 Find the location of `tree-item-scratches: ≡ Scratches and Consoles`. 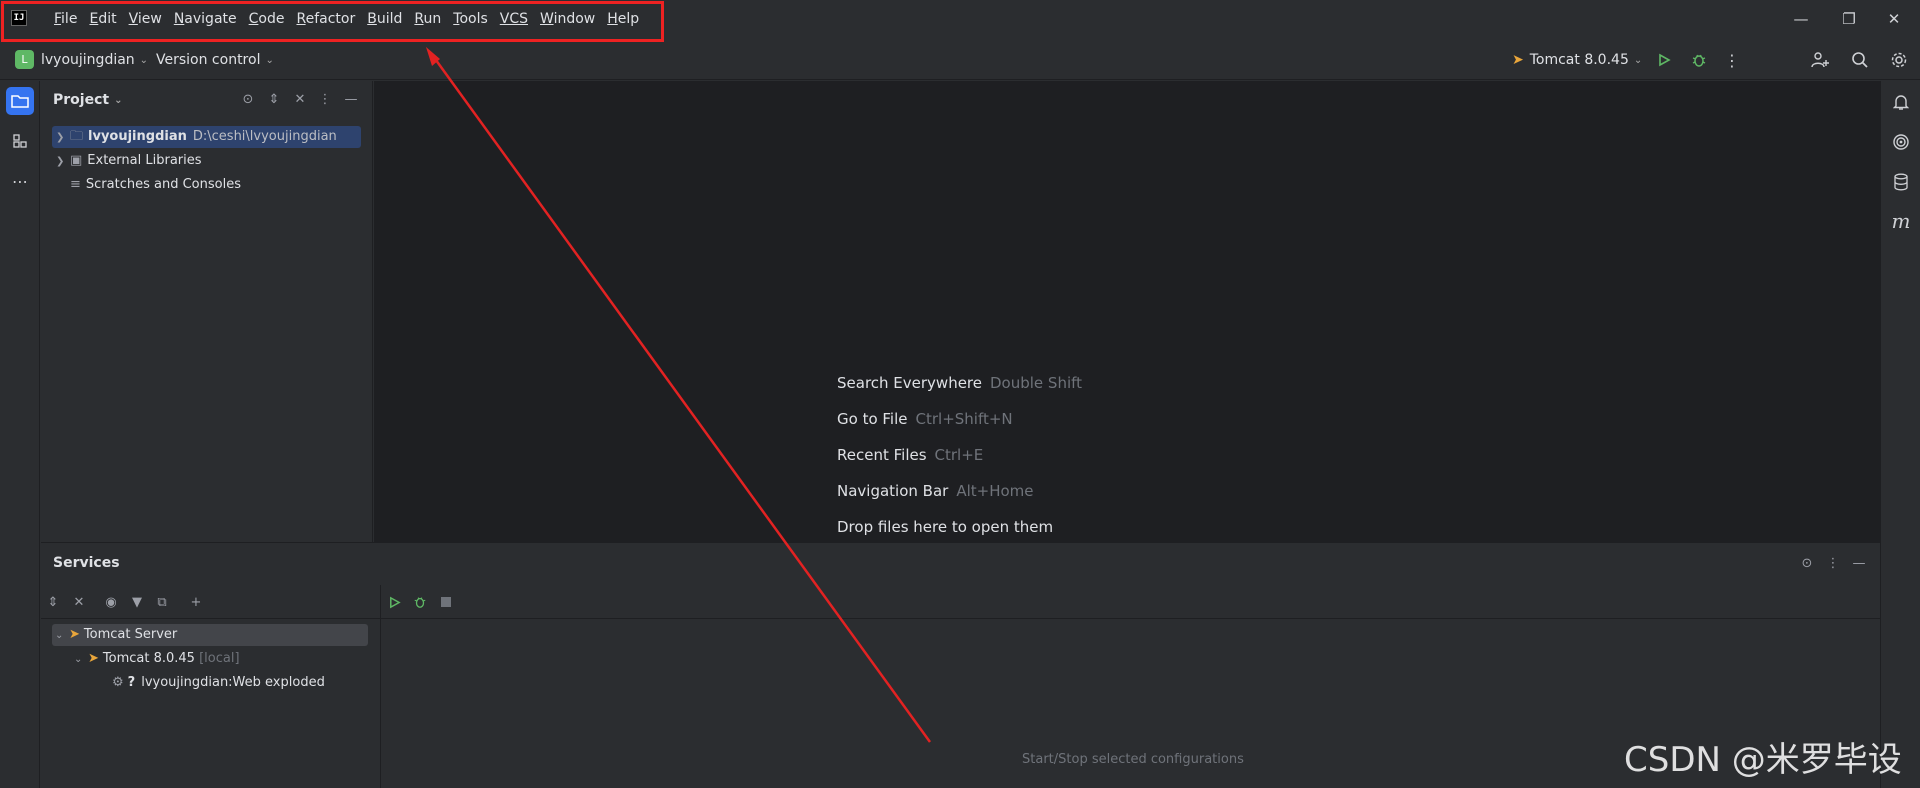

tree-item-scratches: ≡ Scratches and Consoles is located at coordinates (155, 185).